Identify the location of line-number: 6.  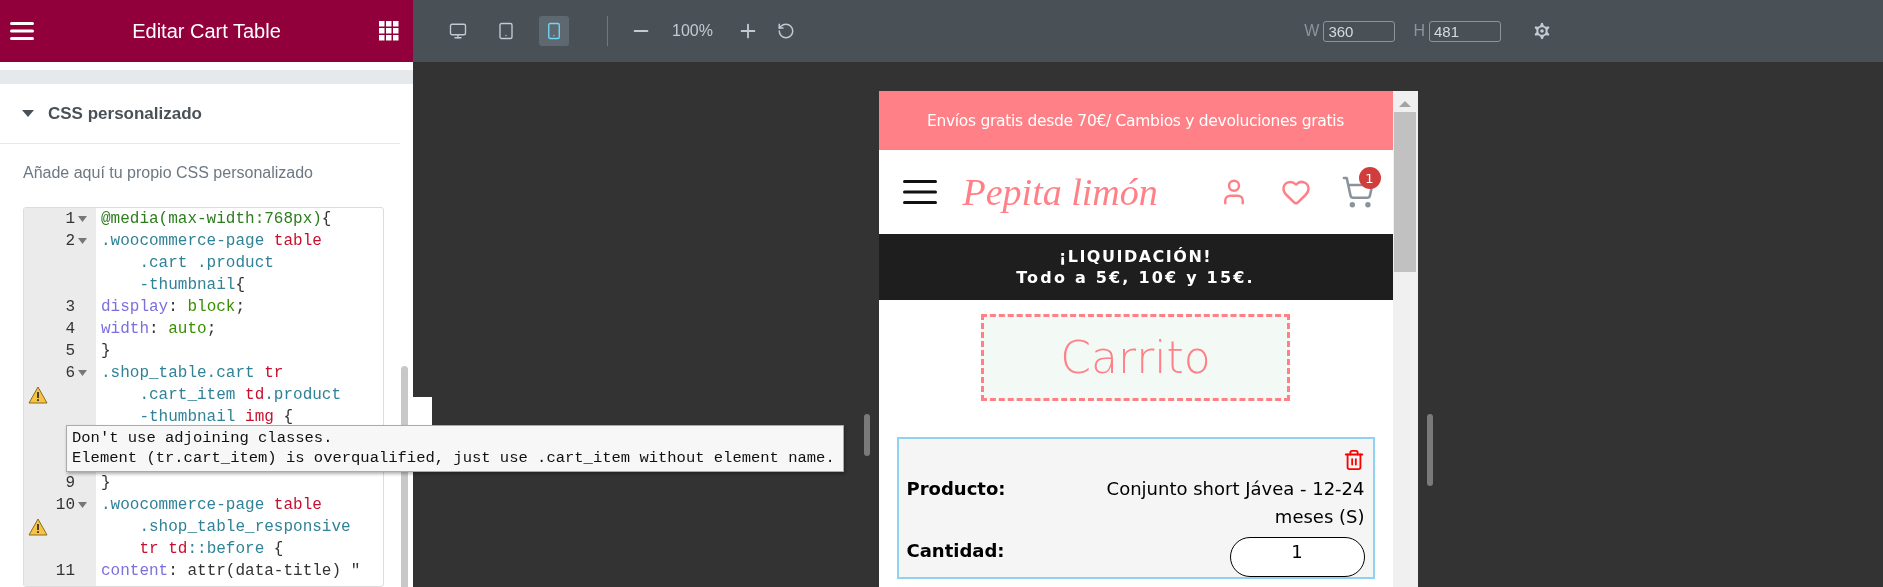
(70, 373).